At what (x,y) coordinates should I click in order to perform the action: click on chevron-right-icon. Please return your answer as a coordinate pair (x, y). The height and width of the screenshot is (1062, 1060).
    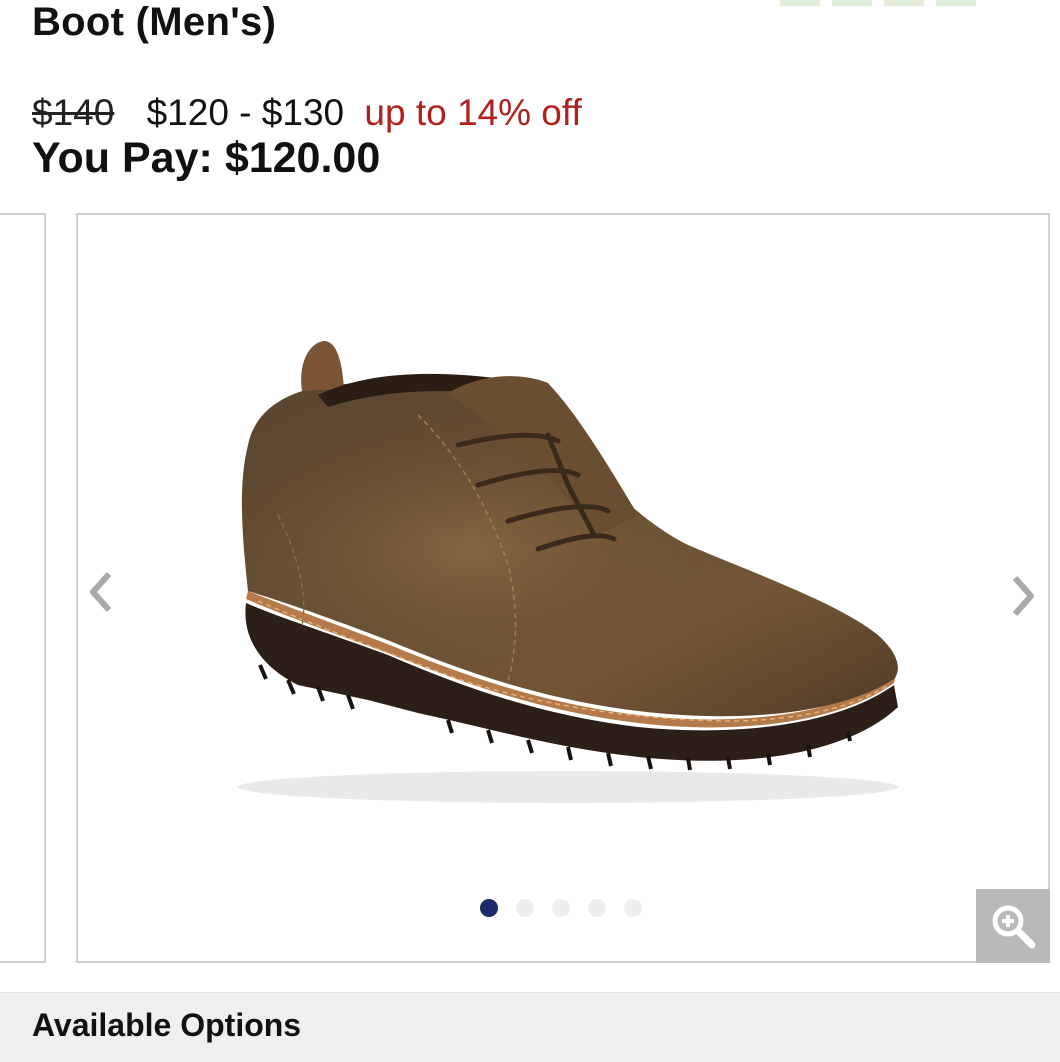
    Looking at the image, I should click on (1023, 596).